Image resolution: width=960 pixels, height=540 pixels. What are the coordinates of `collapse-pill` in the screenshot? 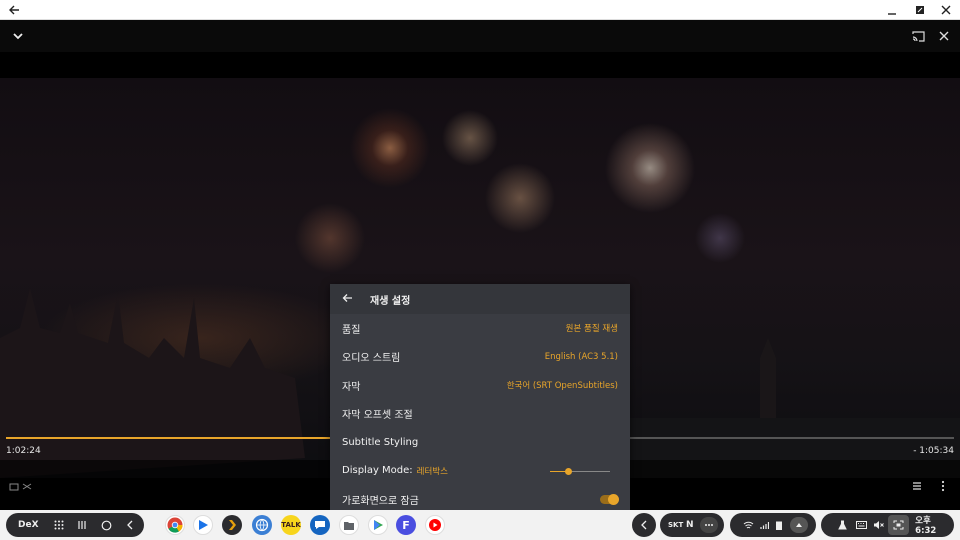 It's located at (644, 525).